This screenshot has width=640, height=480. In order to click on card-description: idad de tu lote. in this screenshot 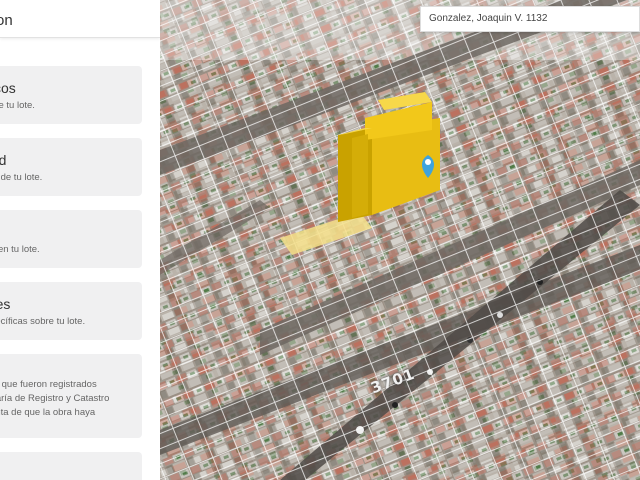, I will do `click(21, 177)`.